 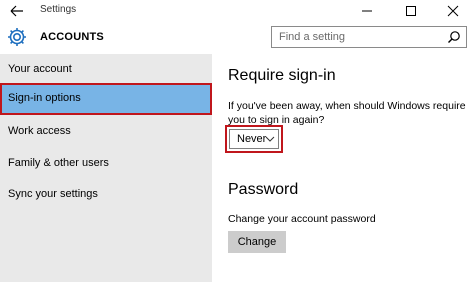 What do you see at coordinates (17, 37) in the screenshot?
I see `gear-icon` at bounding box center [17, 37].